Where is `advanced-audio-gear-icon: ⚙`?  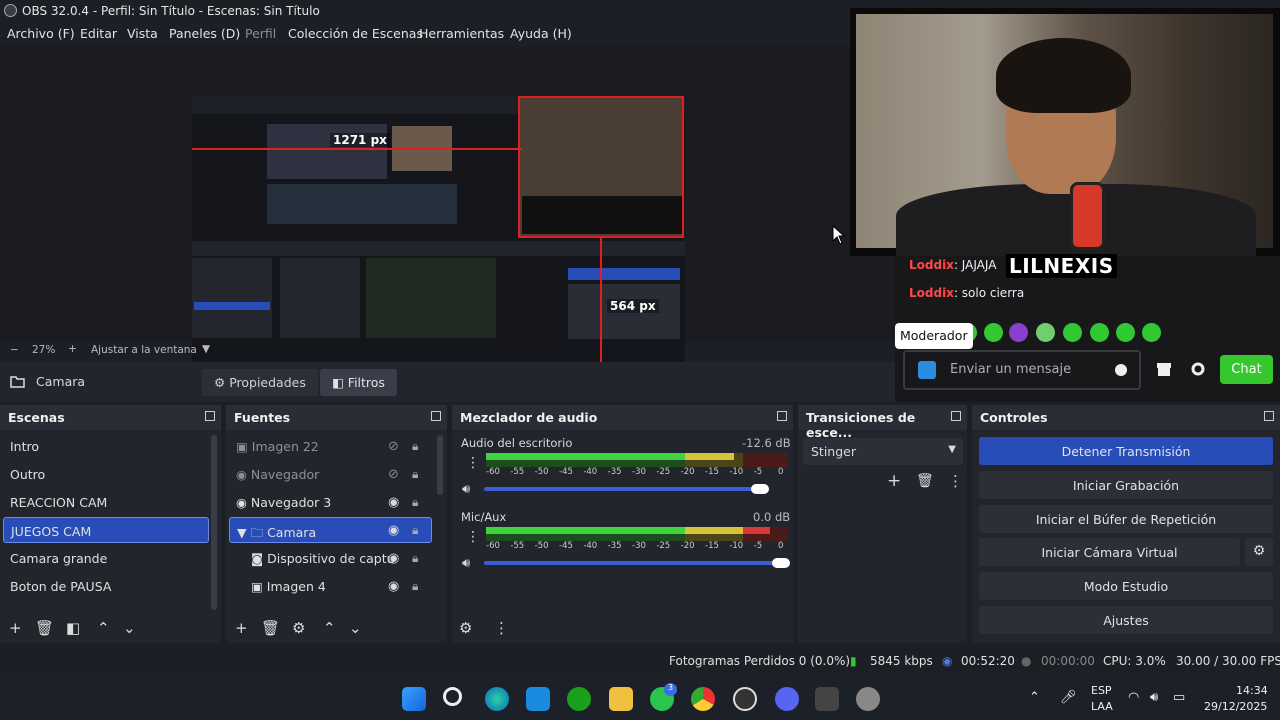
advanced-audio-gear-icon: ⚙ is located at coordinates (465, 628).